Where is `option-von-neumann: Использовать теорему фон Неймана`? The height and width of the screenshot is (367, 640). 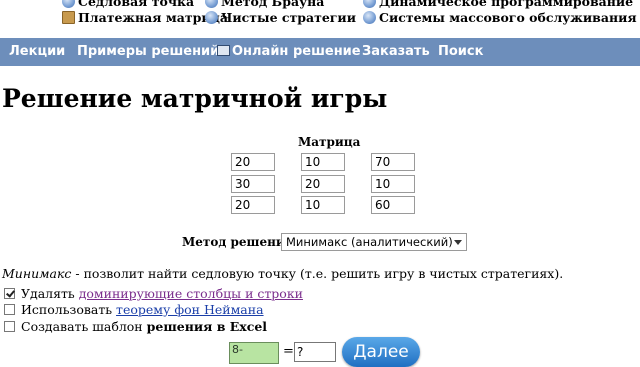
option-von-neumann: Использовать теорему фон Неймана is located at coordinates (134, 310).